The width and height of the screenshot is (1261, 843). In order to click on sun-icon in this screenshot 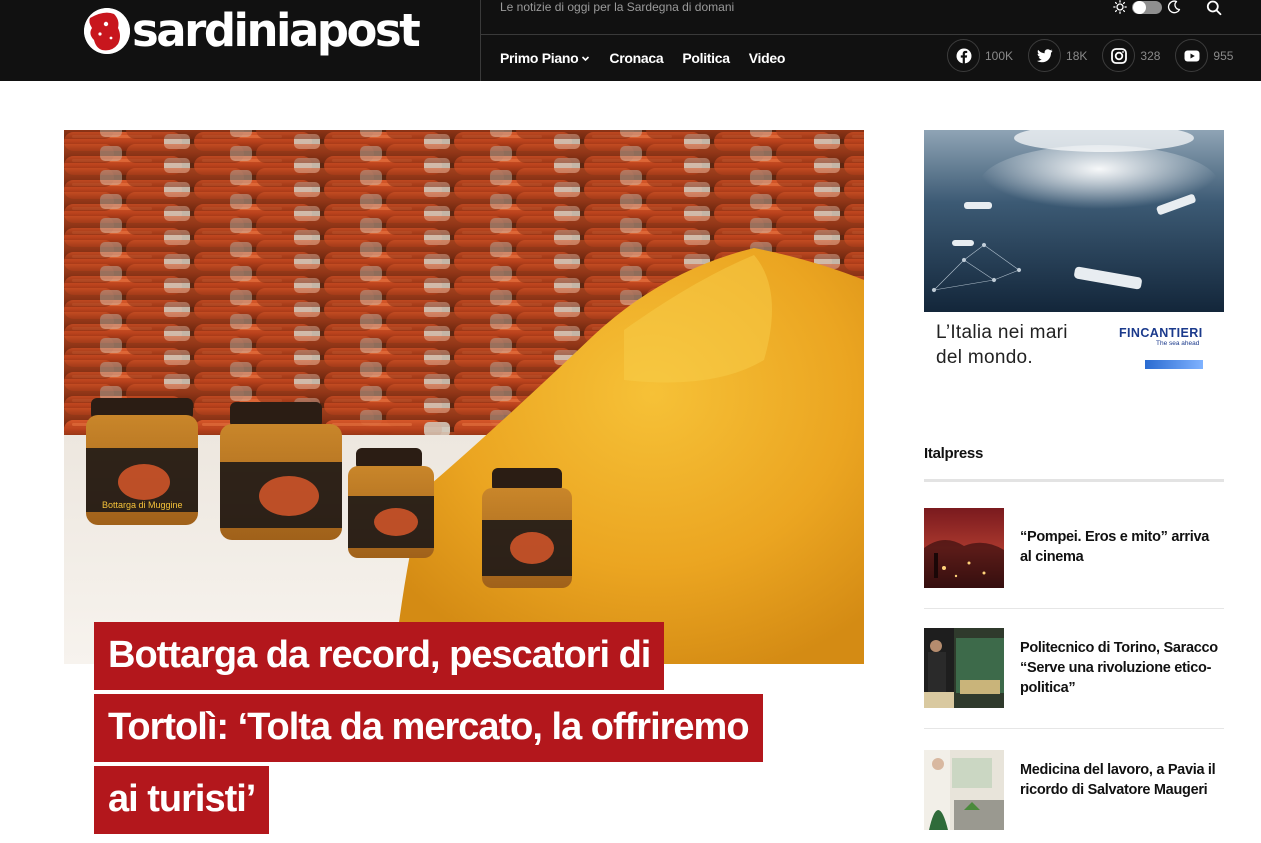, I will do `click(1120, 7)`.